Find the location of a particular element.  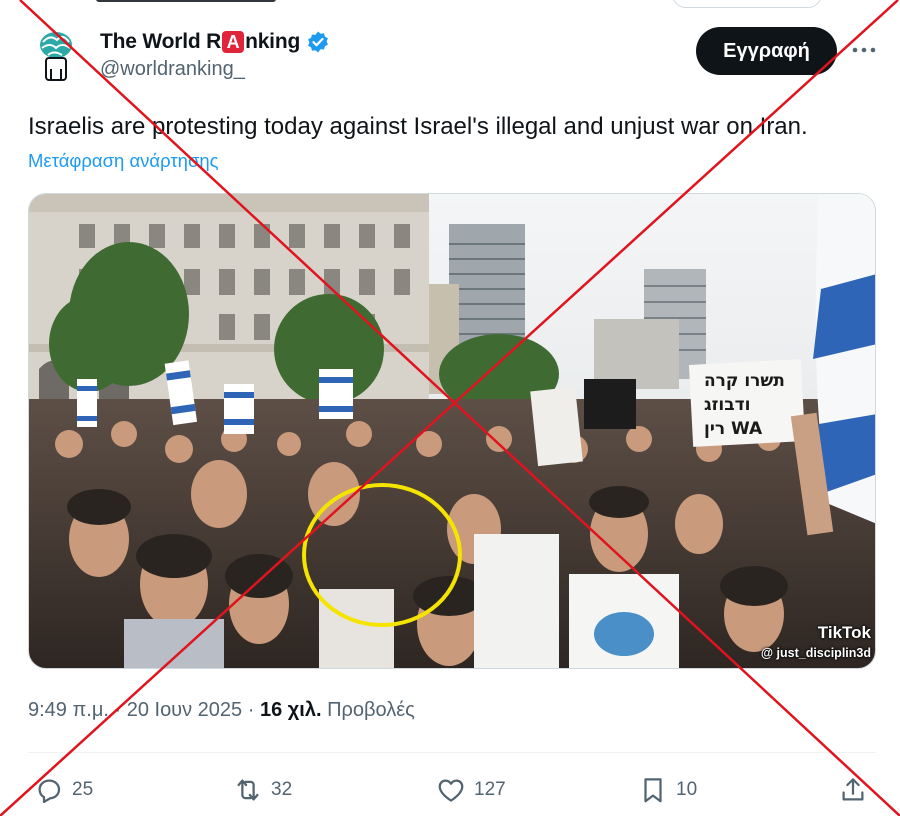

tweet-time: 9:49 π.μ. is located at coordinates (68, 710).